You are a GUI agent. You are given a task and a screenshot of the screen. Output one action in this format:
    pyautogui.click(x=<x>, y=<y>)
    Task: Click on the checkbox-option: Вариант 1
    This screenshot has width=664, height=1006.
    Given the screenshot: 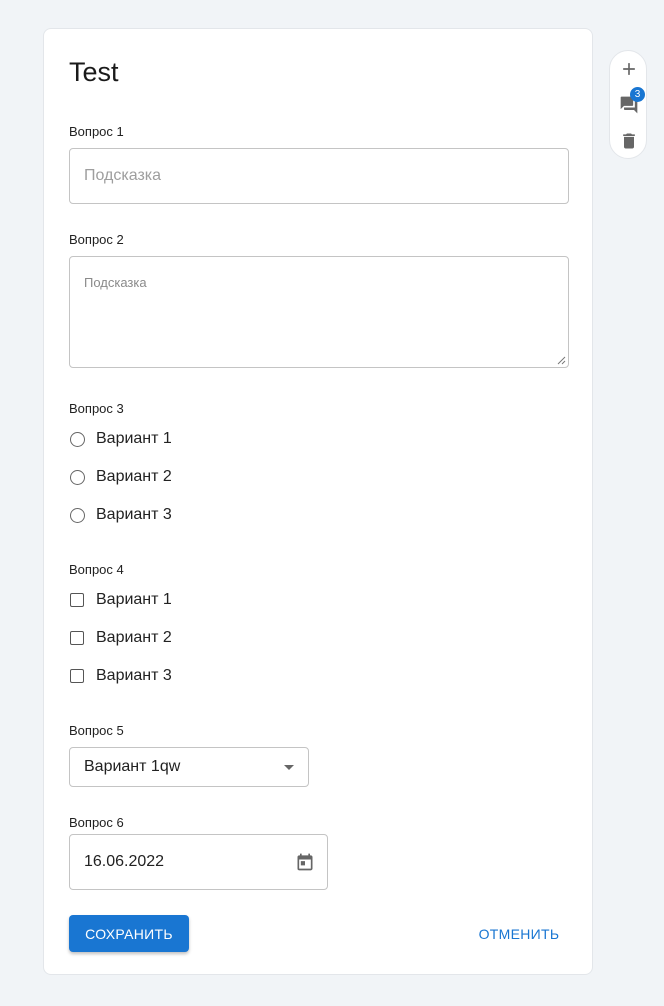 What is the action you would take?
    pyautogui.click(x=120, y=600)
    